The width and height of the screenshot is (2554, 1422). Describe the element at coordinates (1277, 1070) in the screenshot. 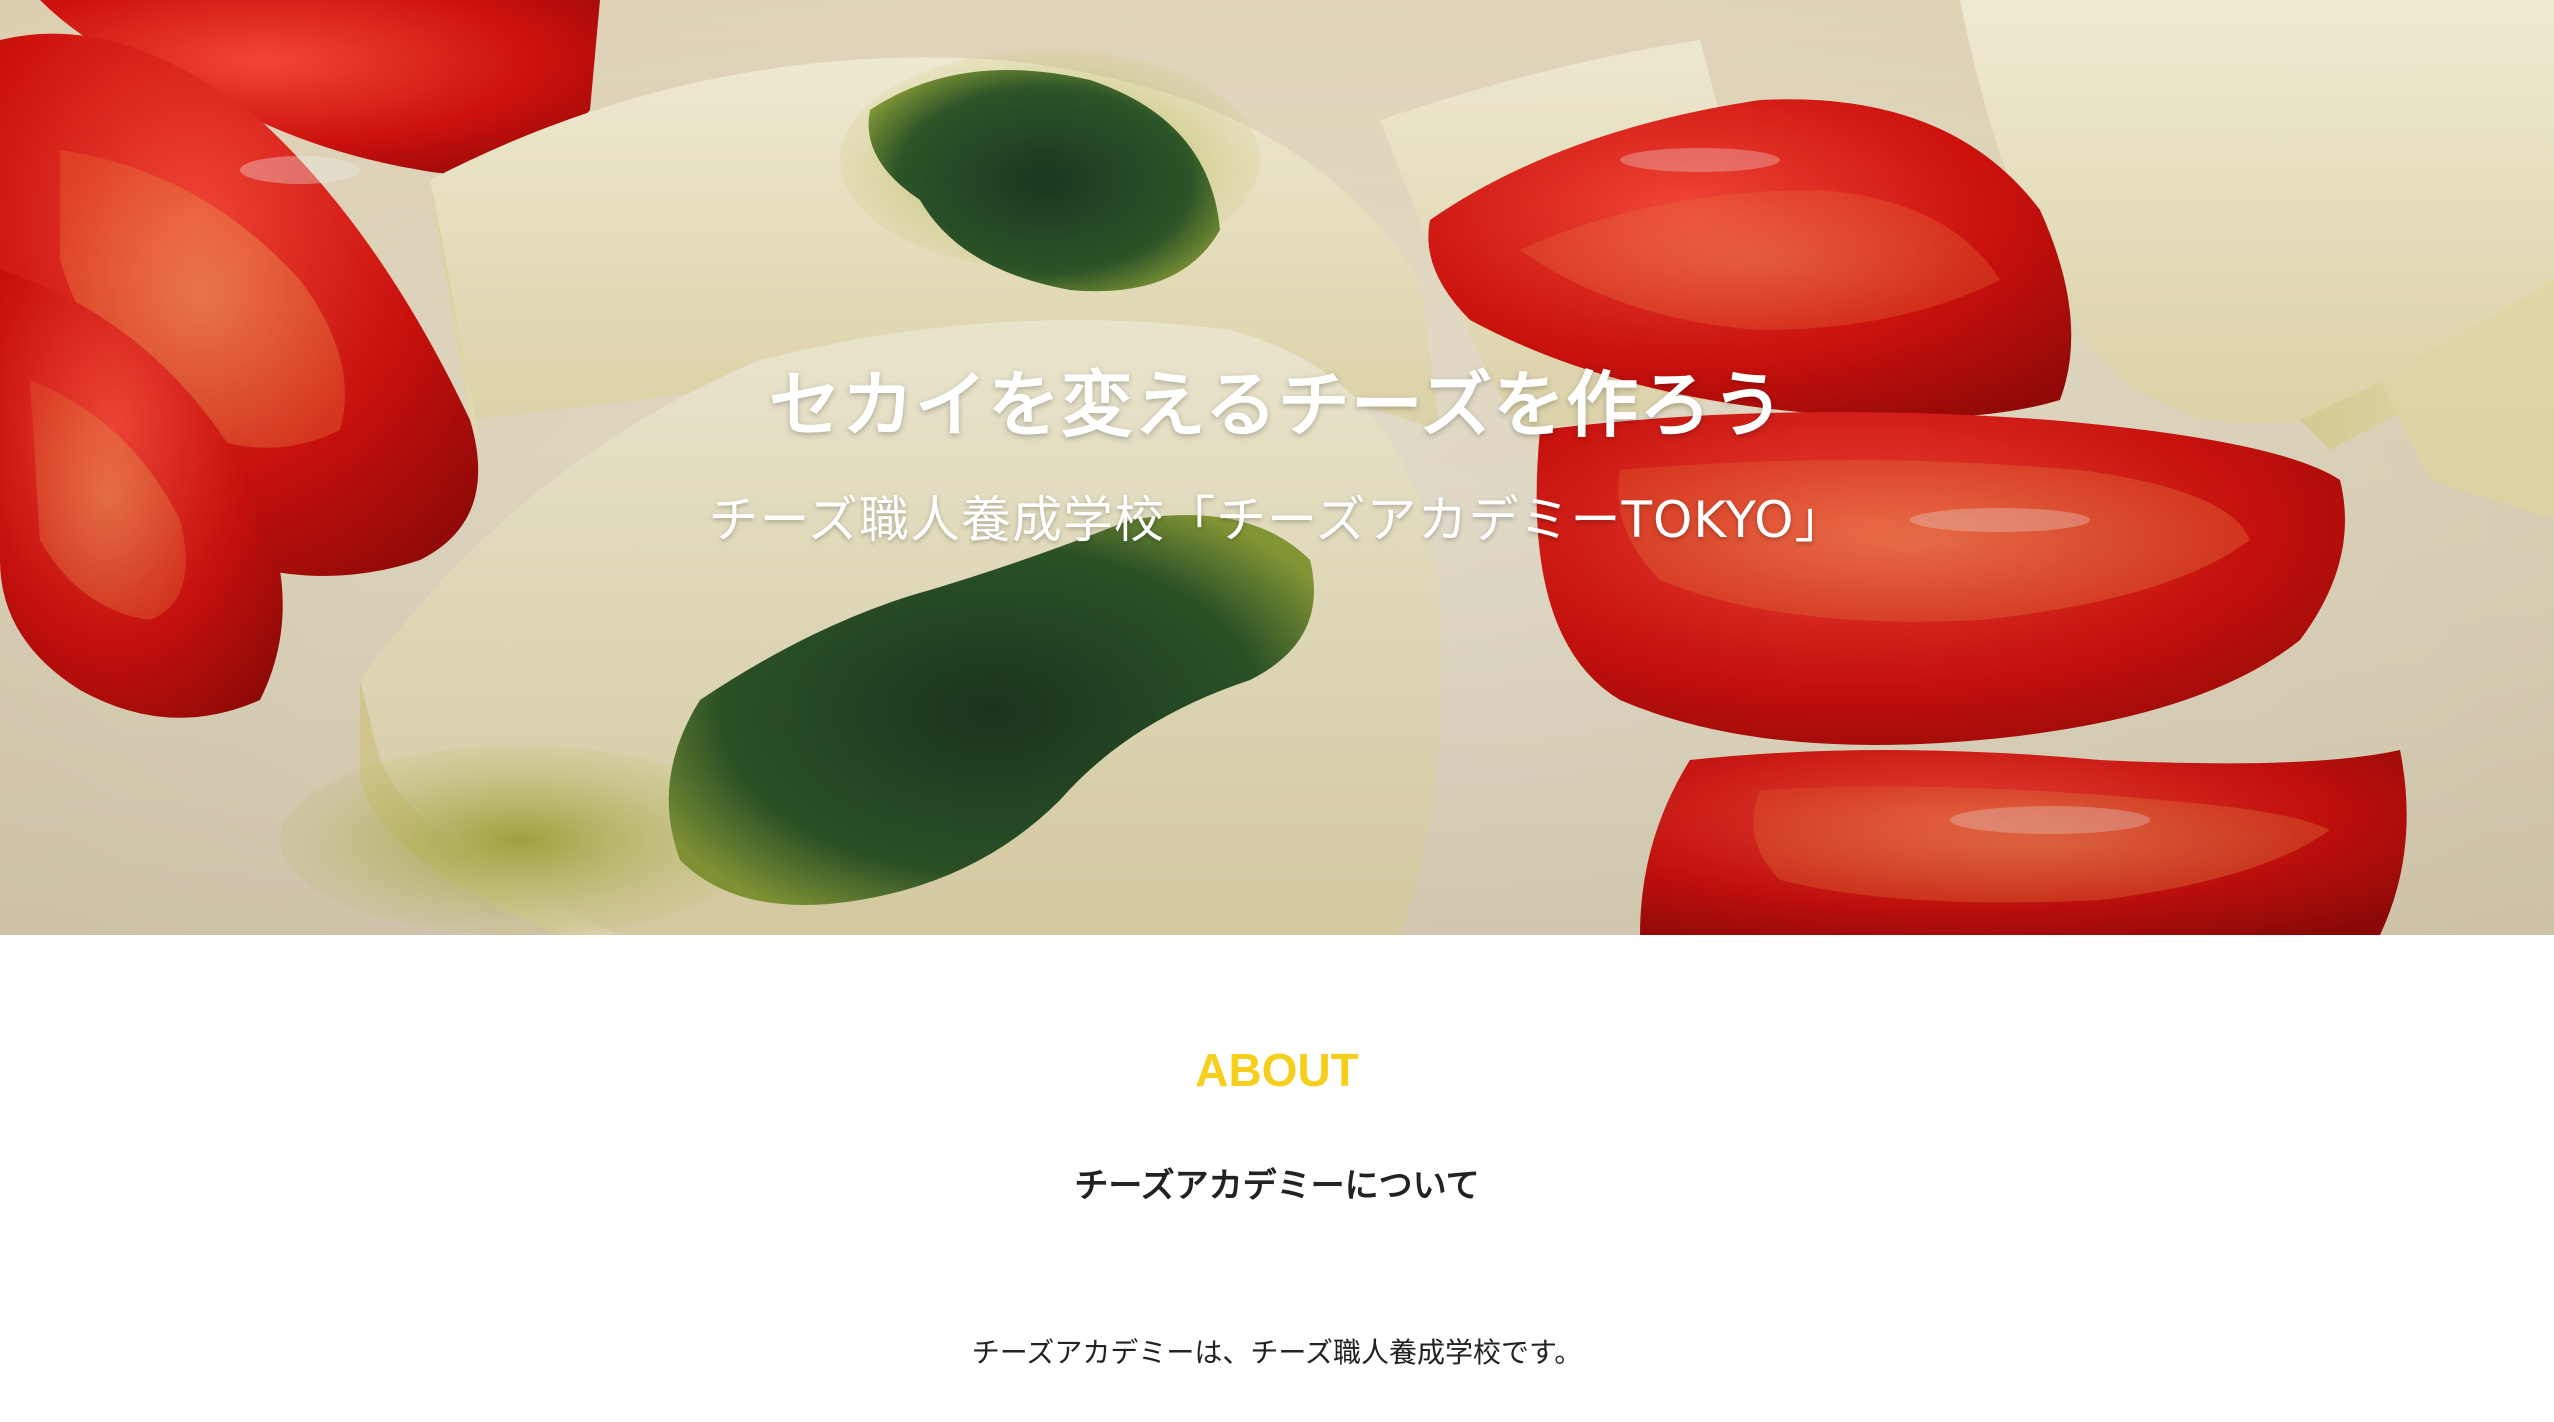

I see `about-heading: ABOUT` at that location.